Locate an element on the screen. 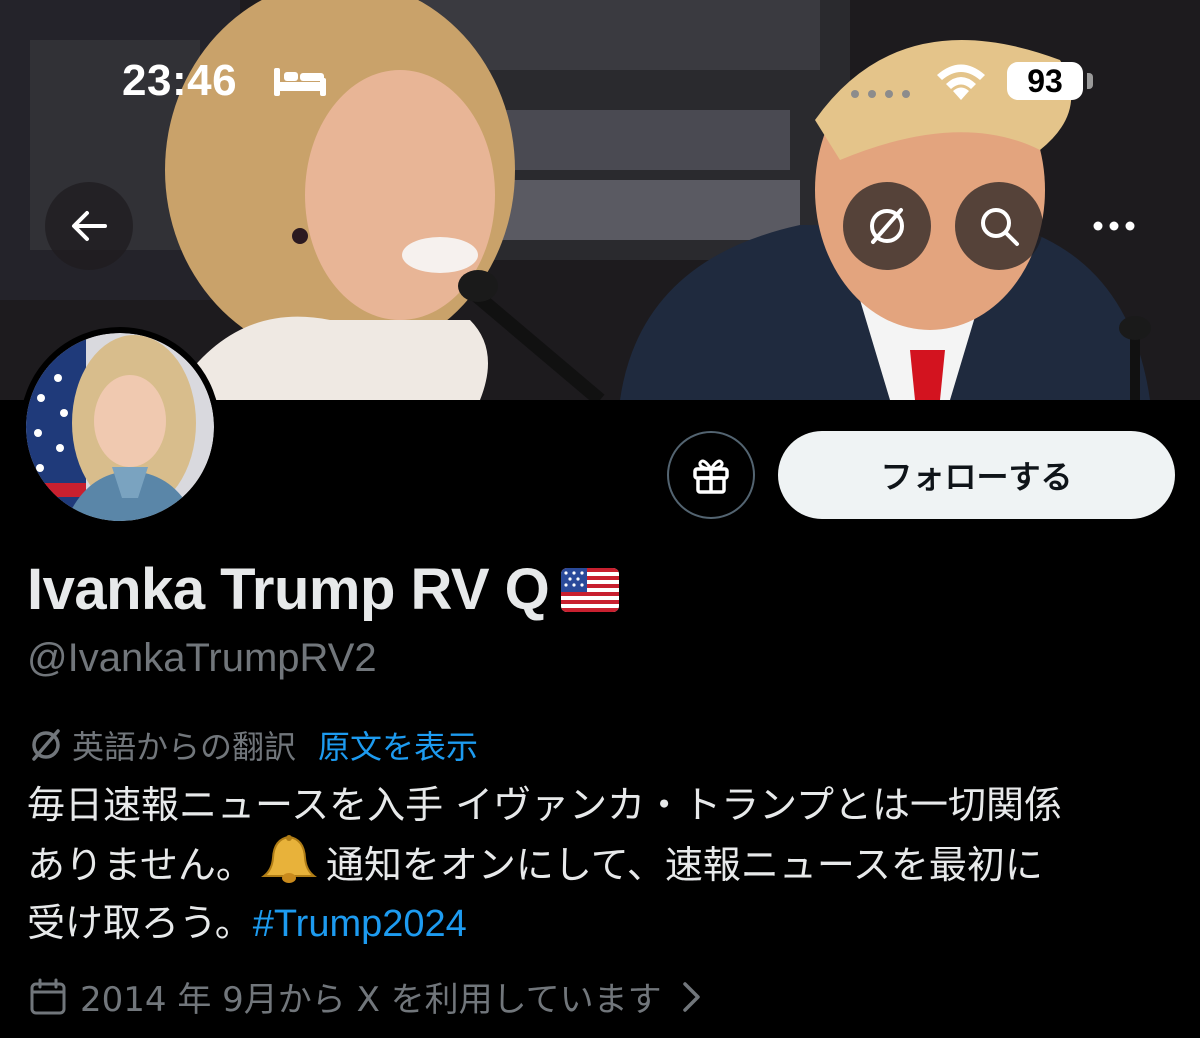  search-button is located at coordinates (999, 226).